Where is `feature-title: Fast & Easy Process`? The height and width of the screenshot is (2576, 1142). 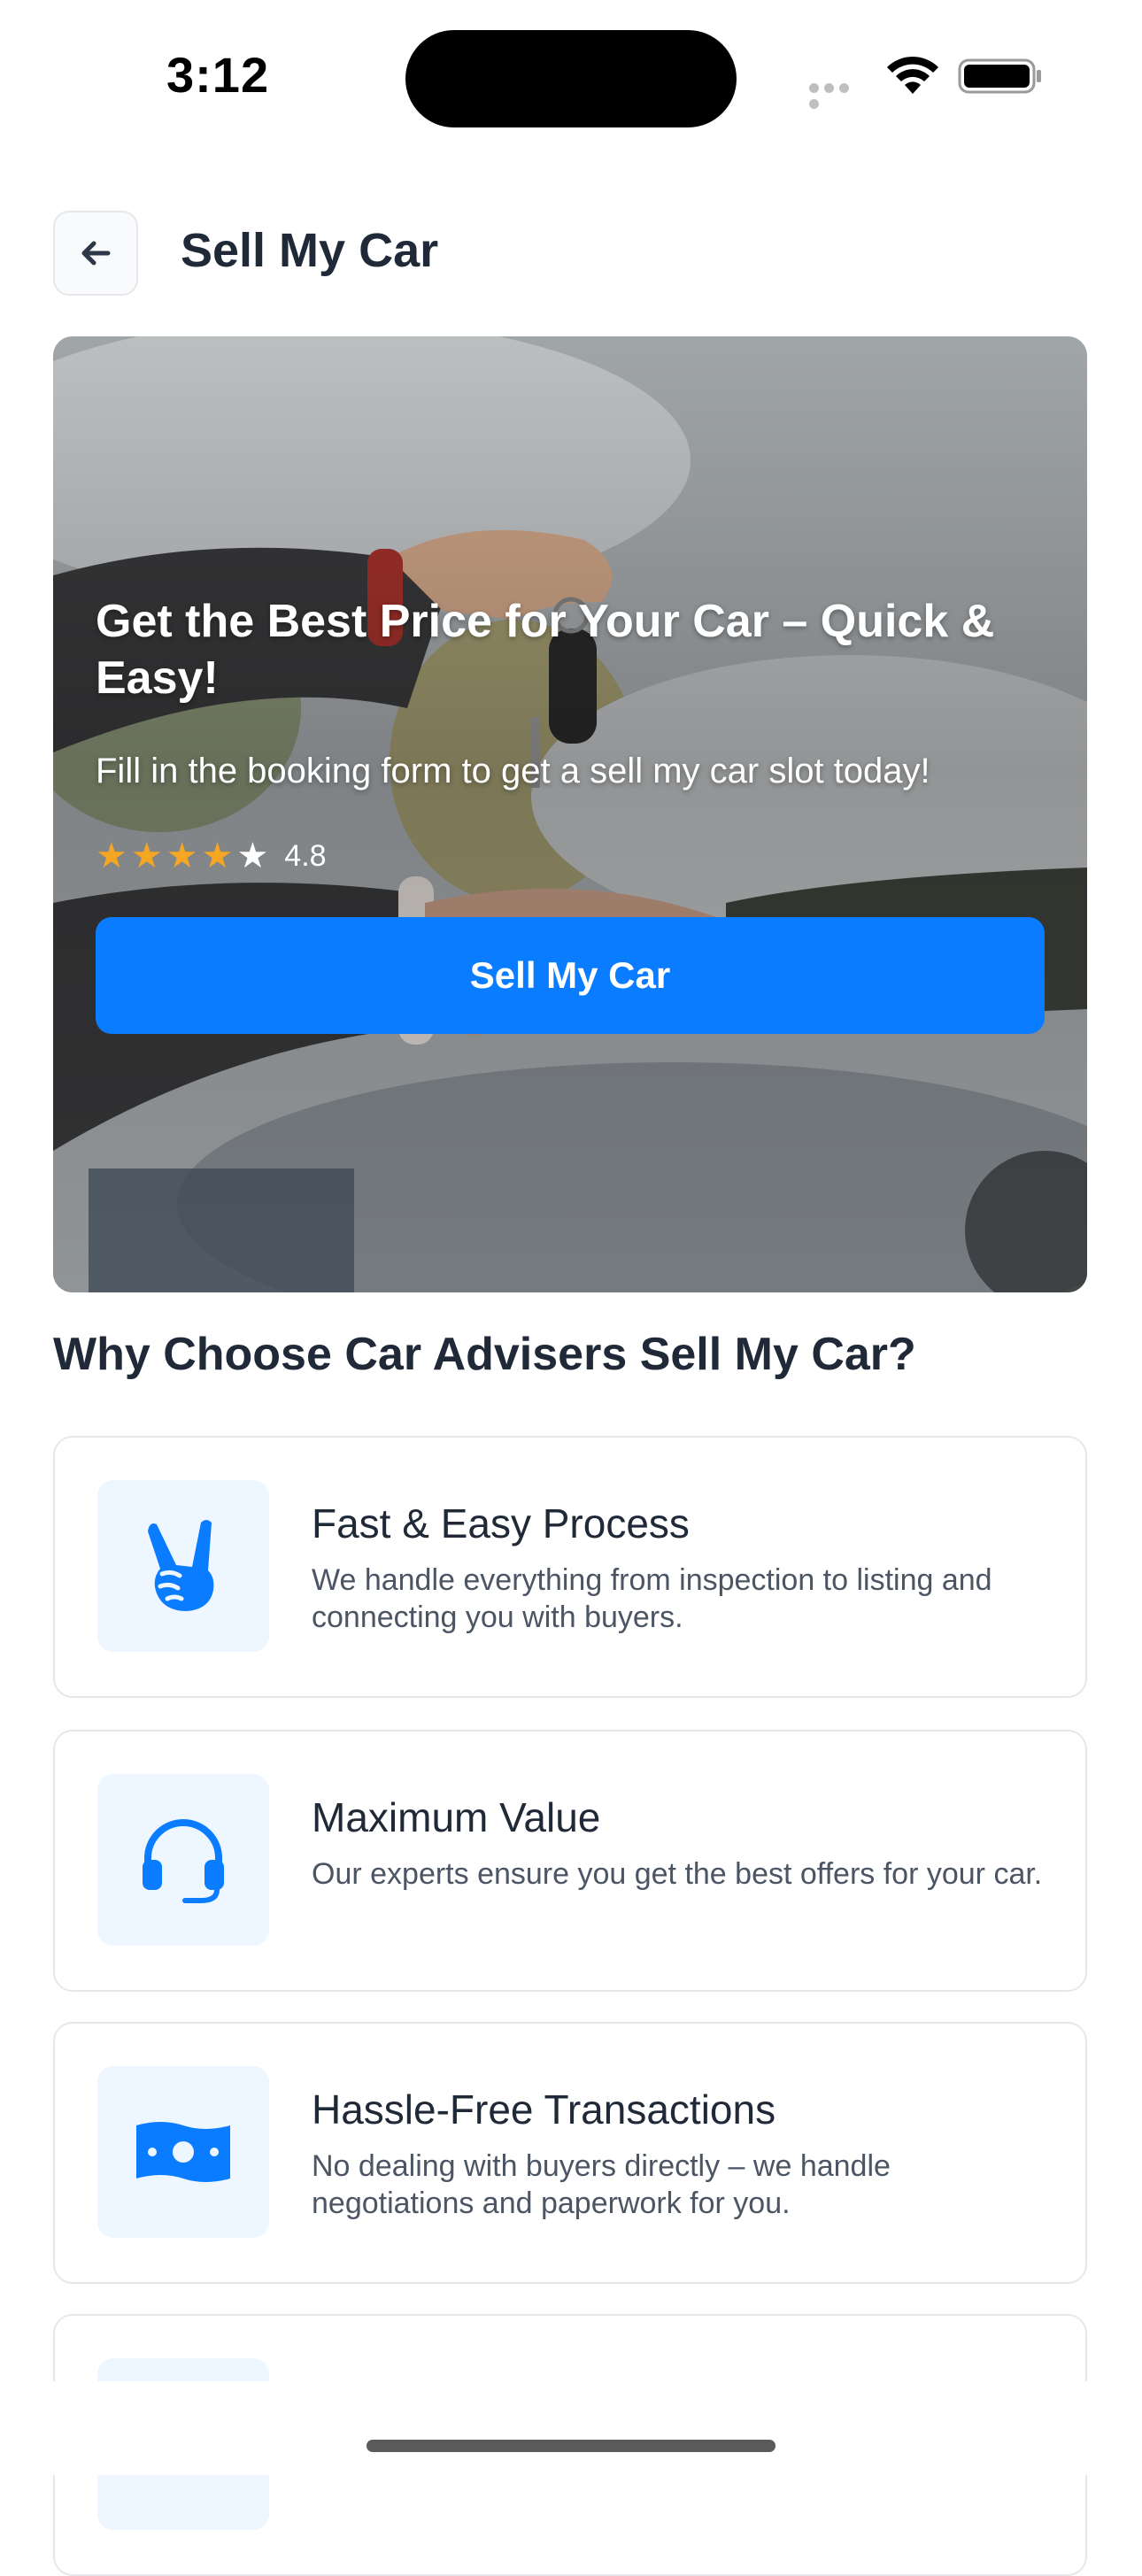 feature-title: Fast & Easy Process is located at coordinates (501, 1523).